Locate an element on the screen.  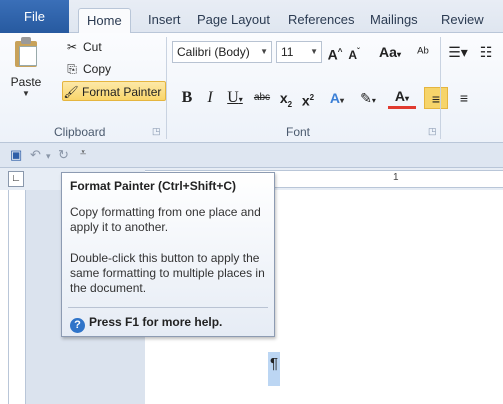
tab-home: Home is located at coordinates (104, 21).